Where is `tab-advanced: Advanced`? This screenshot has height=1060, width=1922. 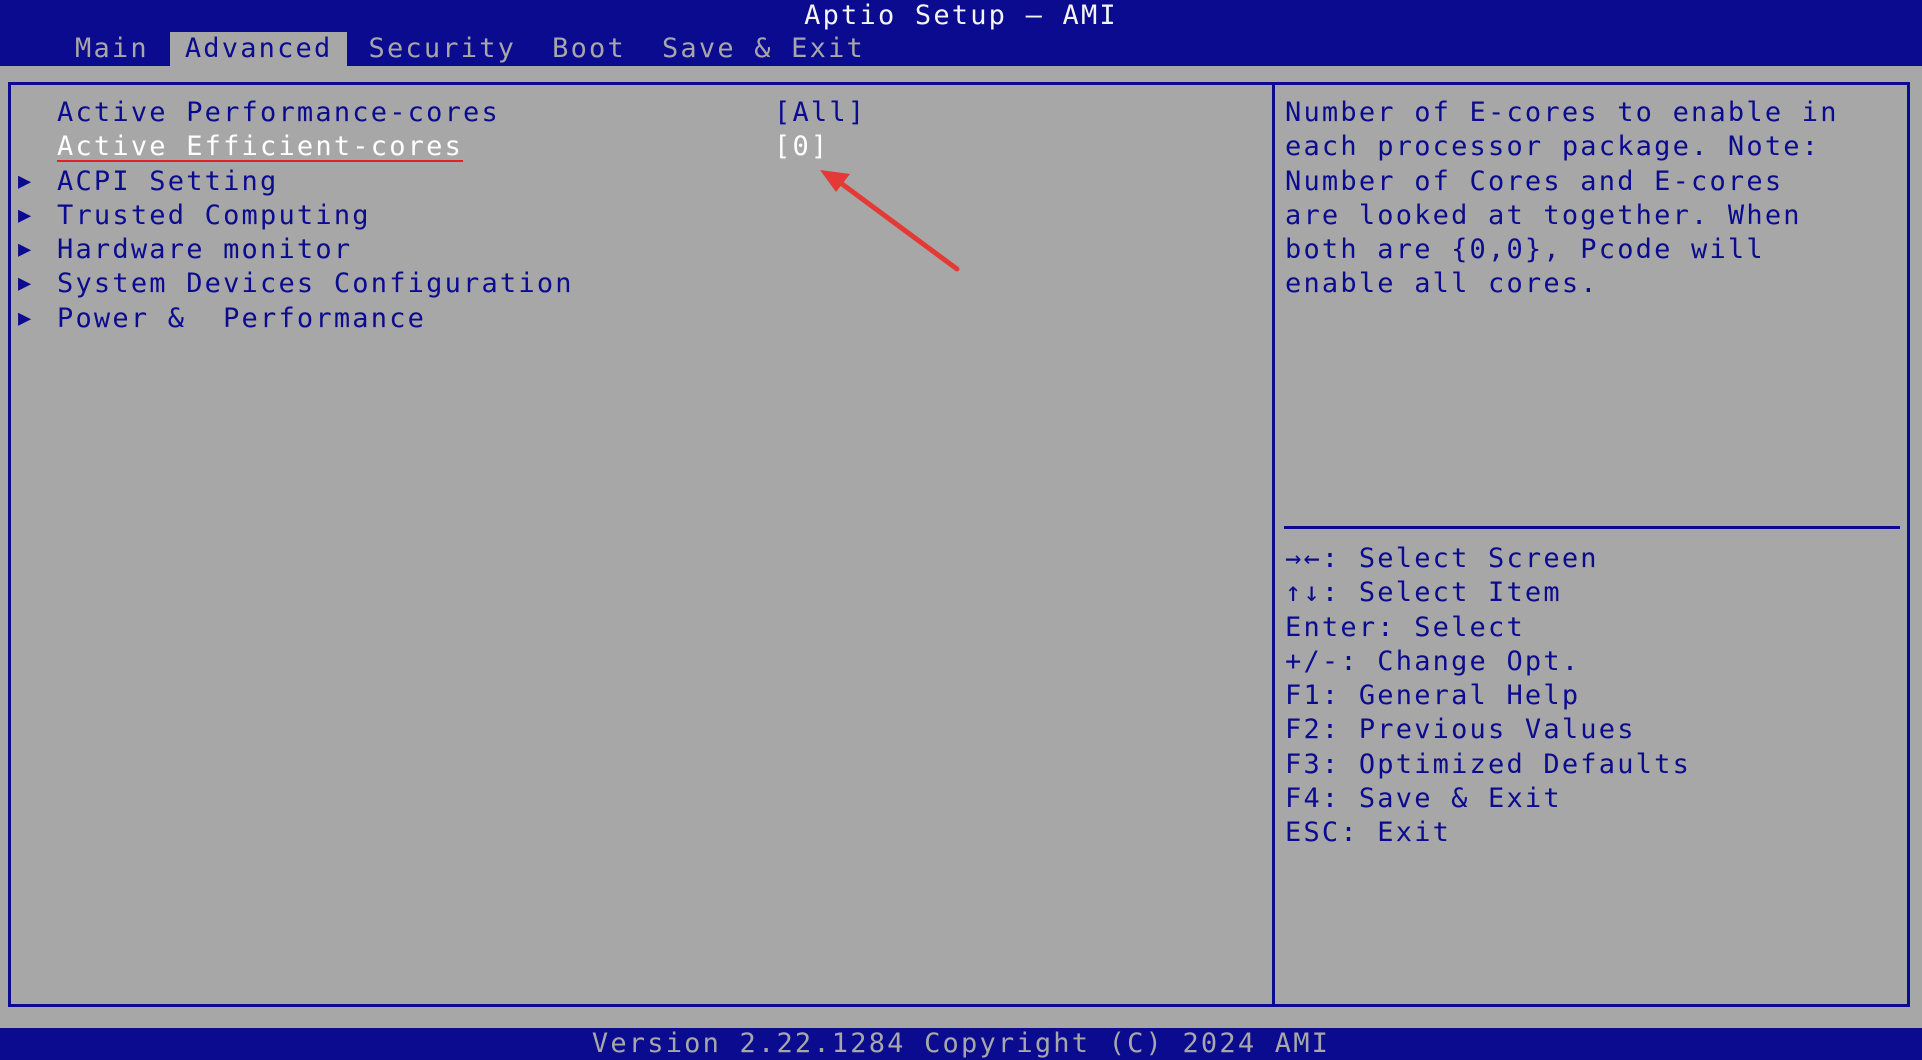 tab-advanced: Advanced is located at coordinates (258, 49).